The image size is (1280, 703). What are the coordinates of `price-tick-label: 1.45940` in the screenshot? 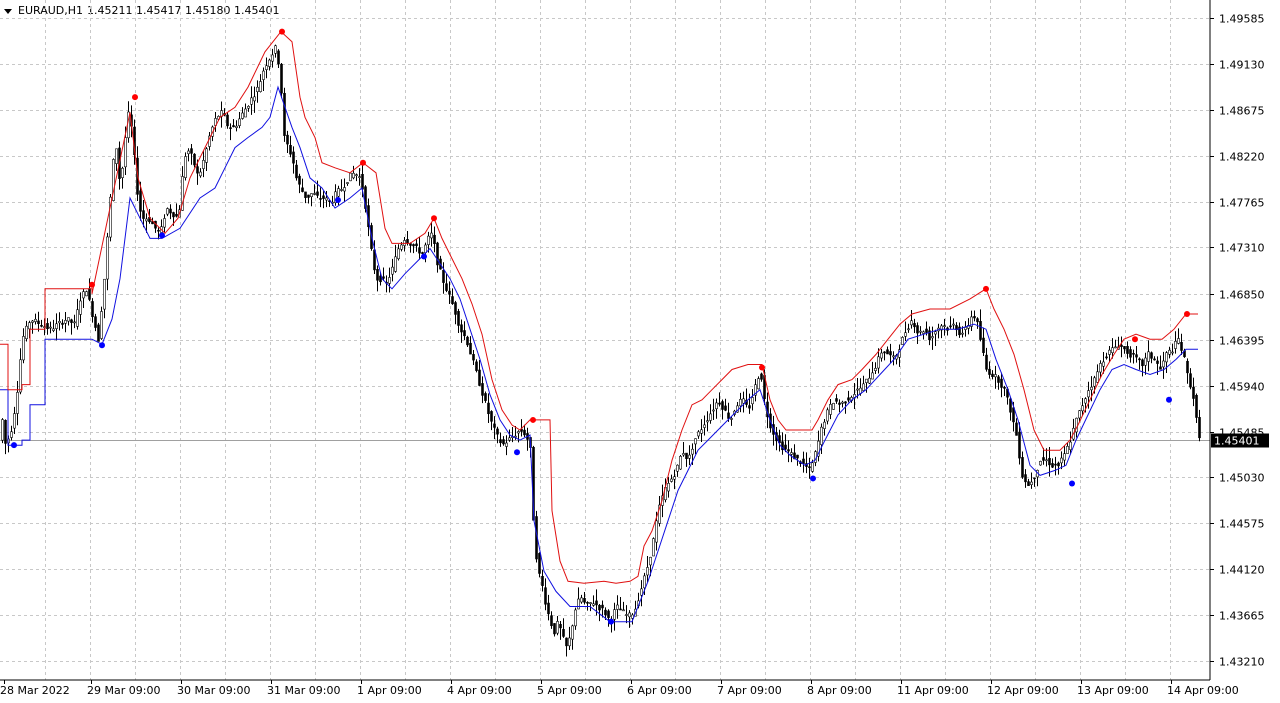 It's located at (1242, 387).